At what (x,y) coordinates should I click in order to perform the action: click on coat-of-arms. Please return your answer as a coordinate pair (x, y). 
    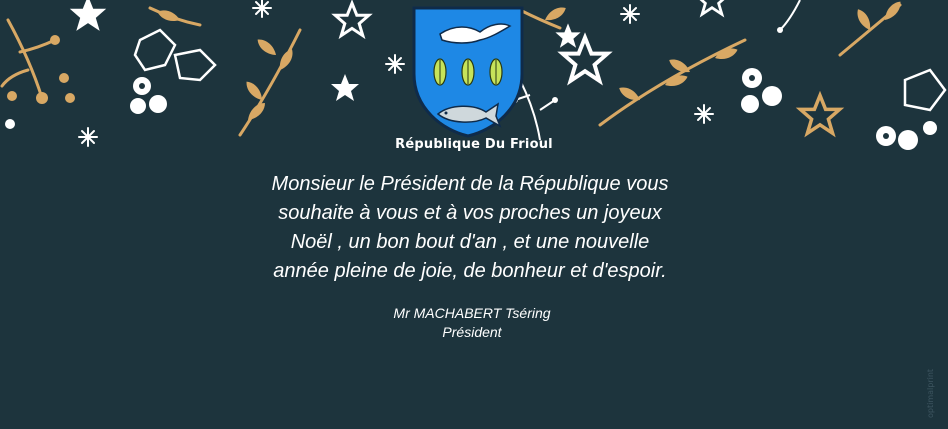
    Looking at the image, I should click on (468, 72).